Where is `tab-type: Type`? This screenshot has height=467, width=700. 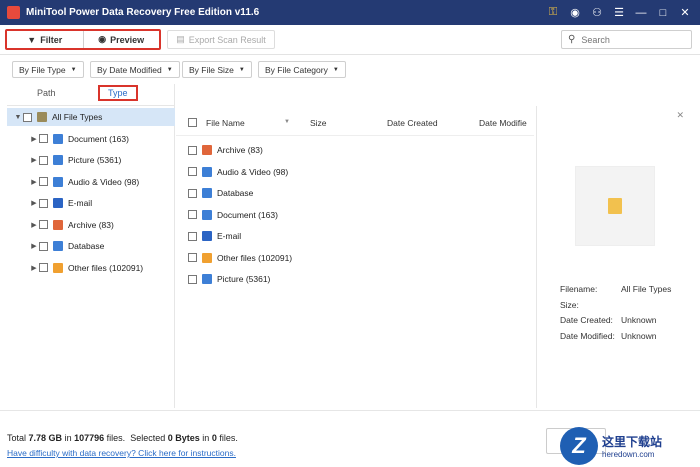
tab-type: Type is located at coordinates (118, 93).